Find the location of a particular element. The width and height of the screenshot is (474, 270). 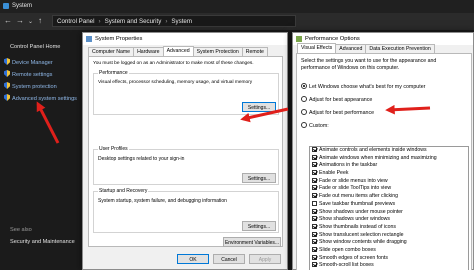

effect-checkbox-row: Fade or slide ToolTips into view is located at coordinates (389, 189).